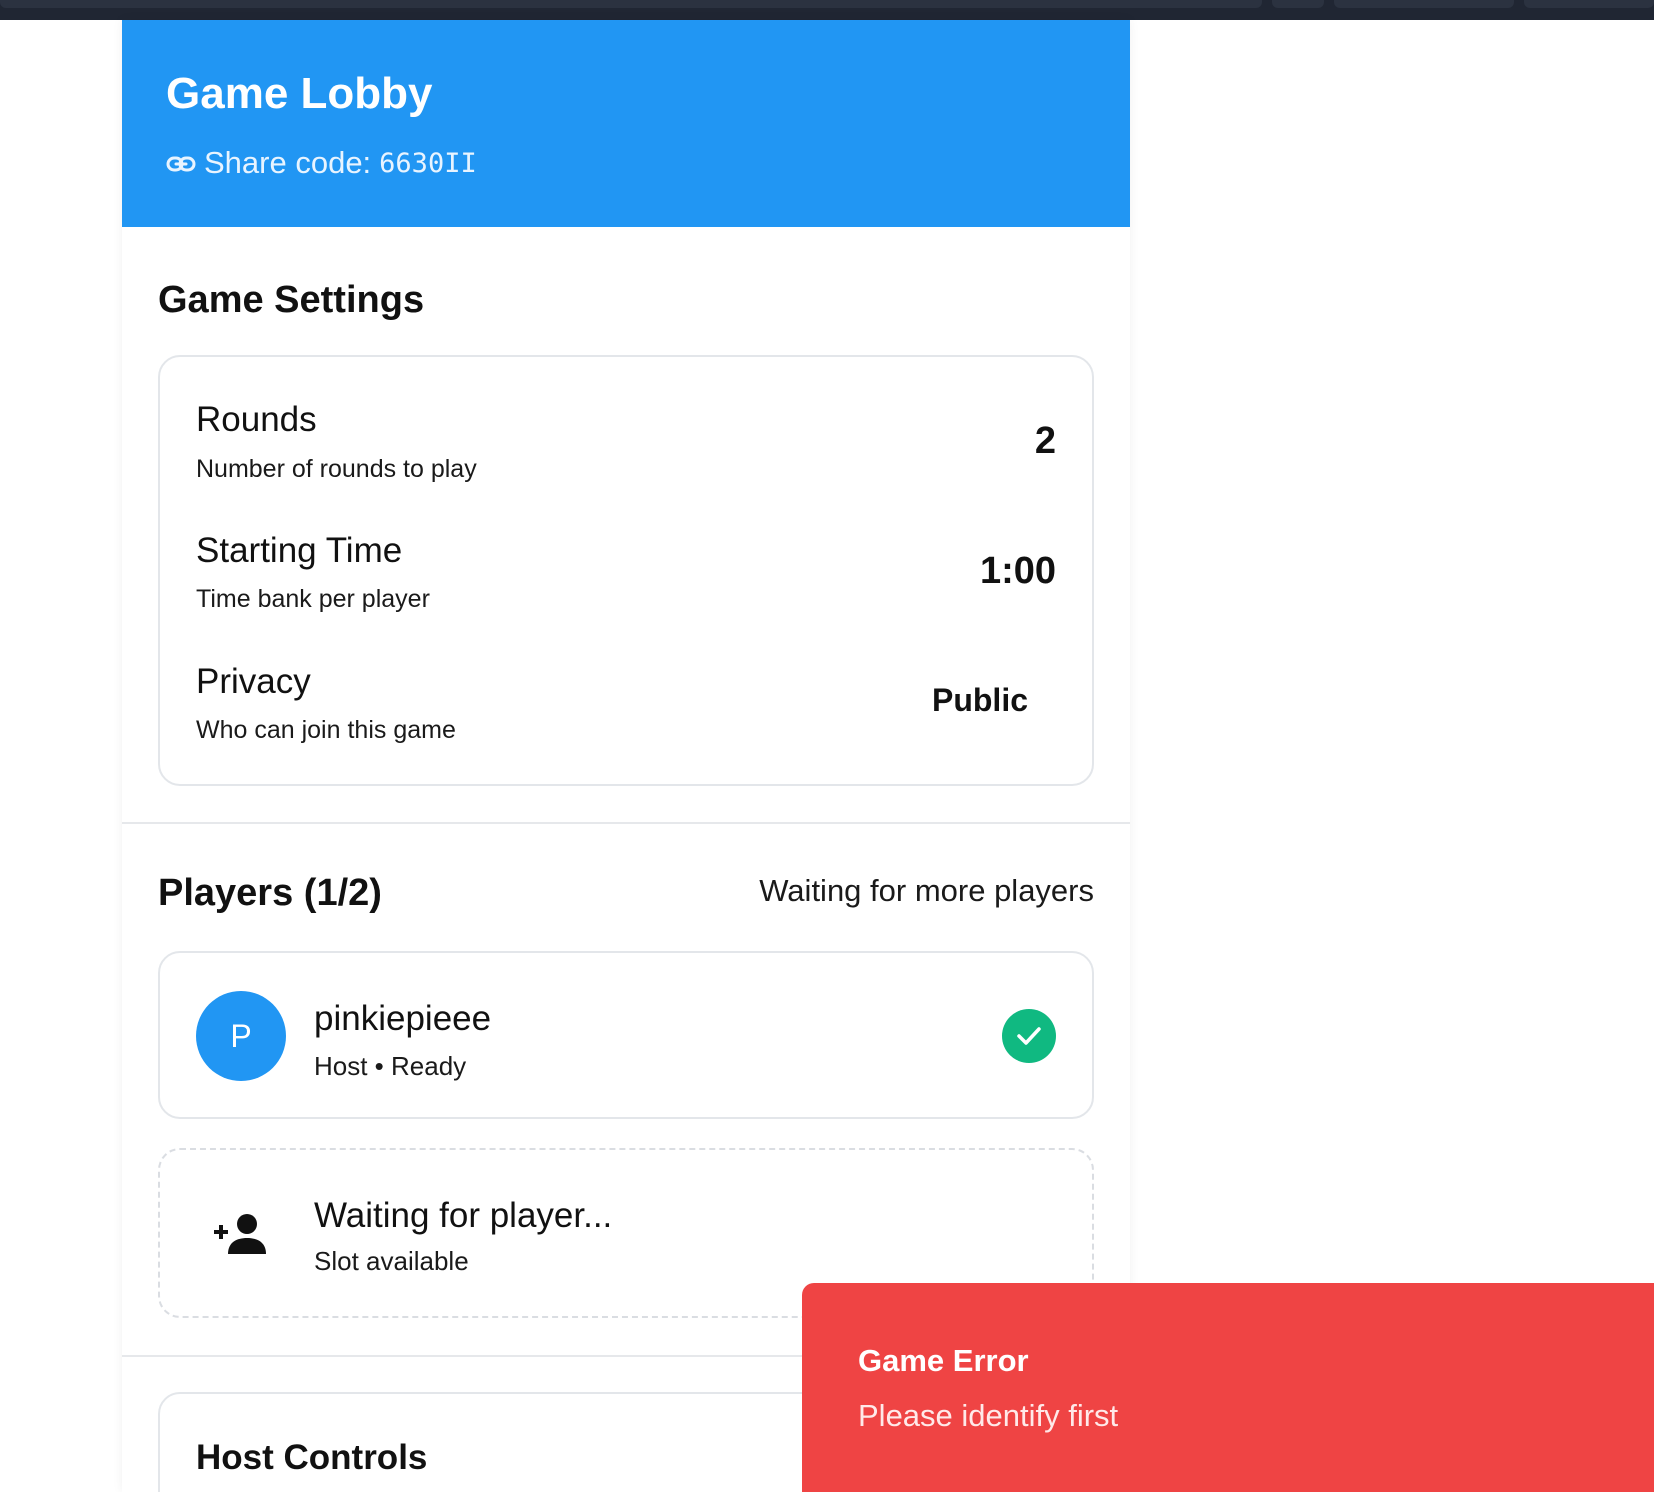 This screenshot has height=1492, width=1654. Describe the element at coordinates (1029, 1036) in the screenshot. I see `check-icon` at that location.